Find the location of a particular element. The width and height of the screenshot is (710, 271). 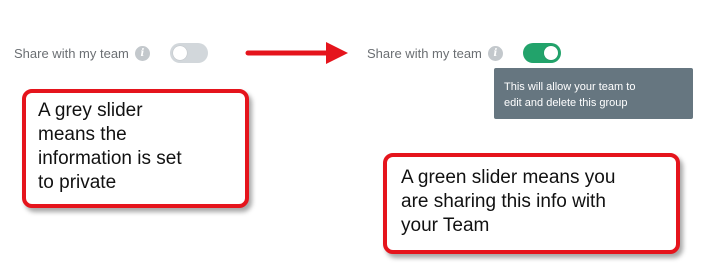

share-setting-private: Share with my team i is located at coordinates (111, 53).